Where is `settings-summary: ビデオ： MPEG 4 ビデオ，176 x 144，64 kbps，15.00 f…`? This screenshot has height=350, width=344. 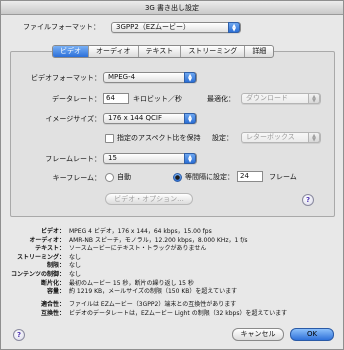 settings-summary: ビデオ： MPEG 4 ビデオ，176 x 144，64 kbps，15.00 f… is located at coordinates (125, 262).